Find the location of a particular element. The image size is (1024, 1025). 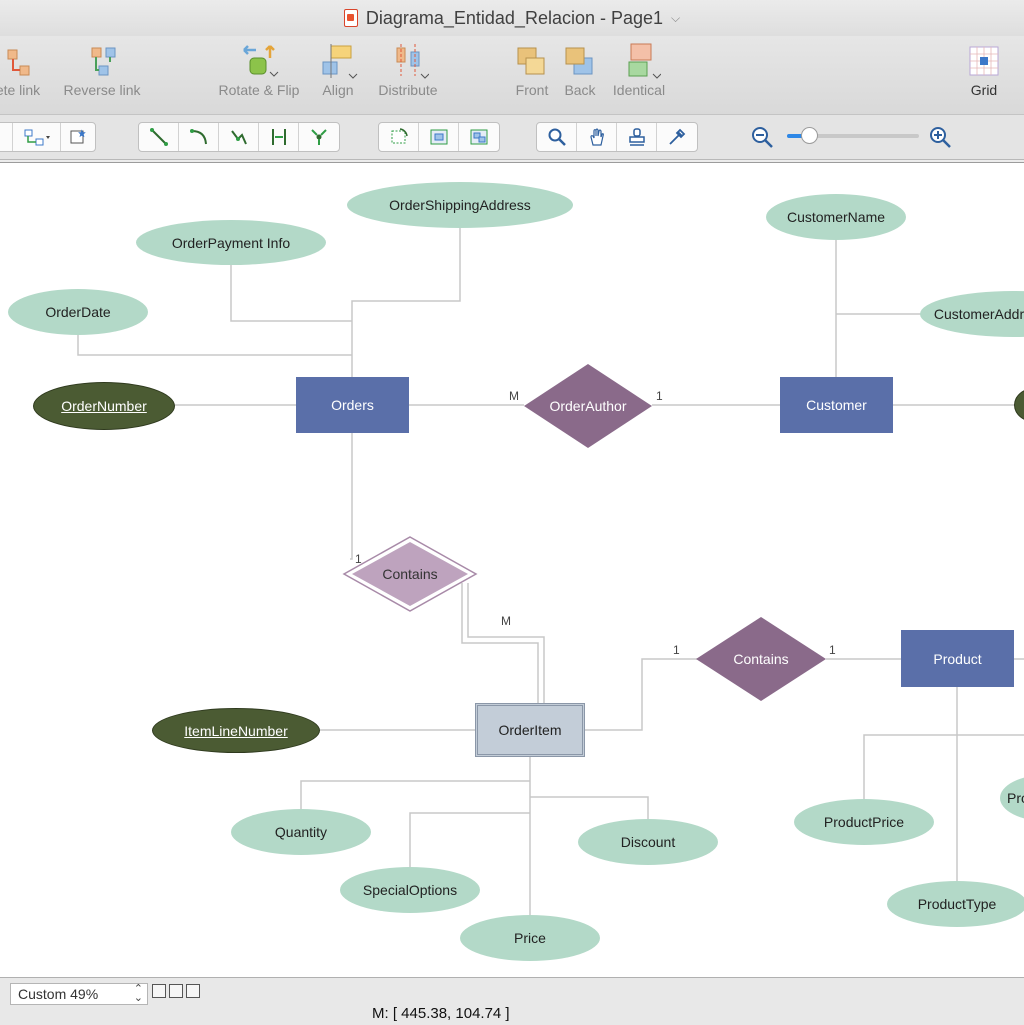

attribute-product-price: ProductPrice is located at coordinates (864, 822).